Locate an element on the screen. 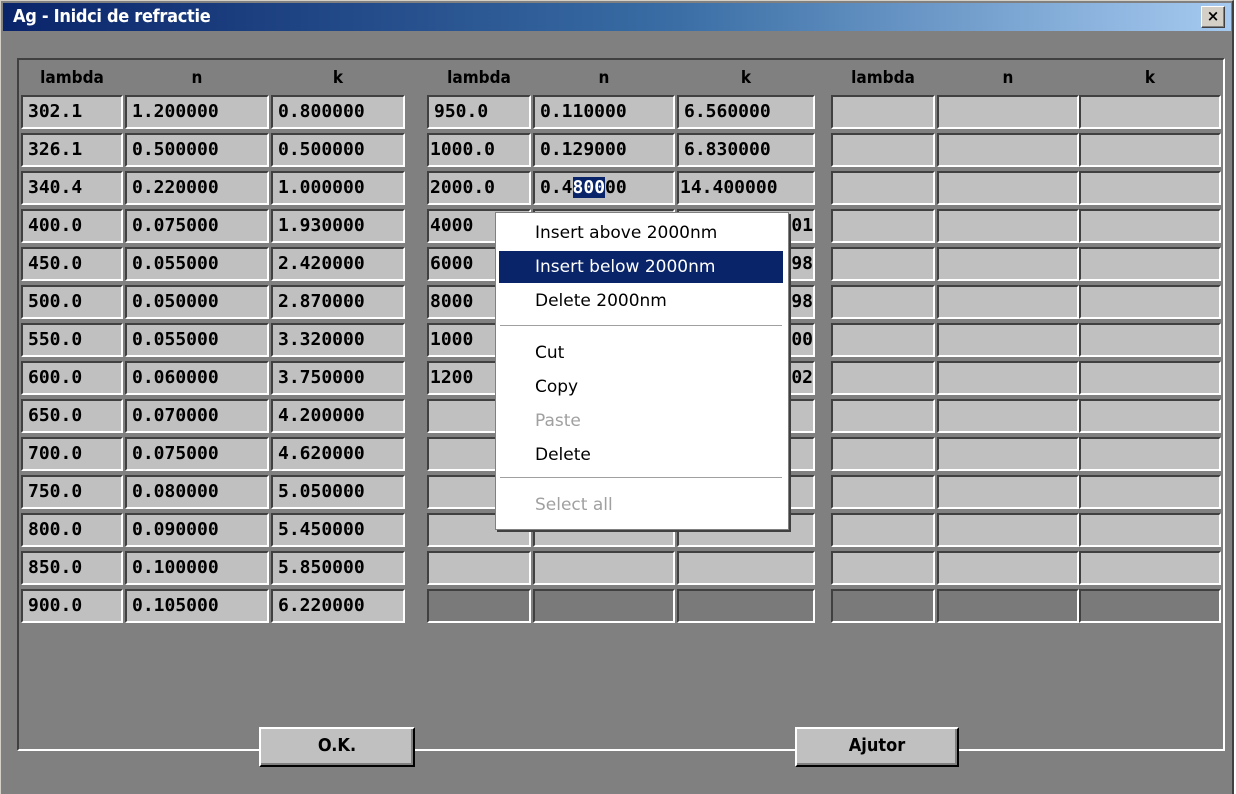  cell-lambda-1: 450.0 is located at coordinates (72, 264).